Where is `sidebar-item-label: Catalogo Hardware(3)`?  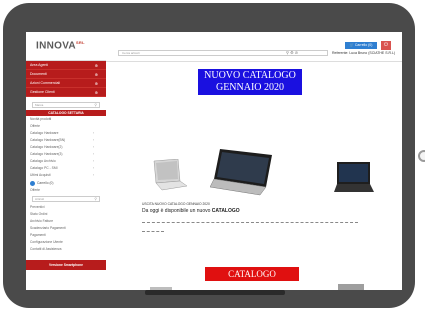
sidebar-item-label: Catalogo Hardware(3) is located at coordinates (46, 154).